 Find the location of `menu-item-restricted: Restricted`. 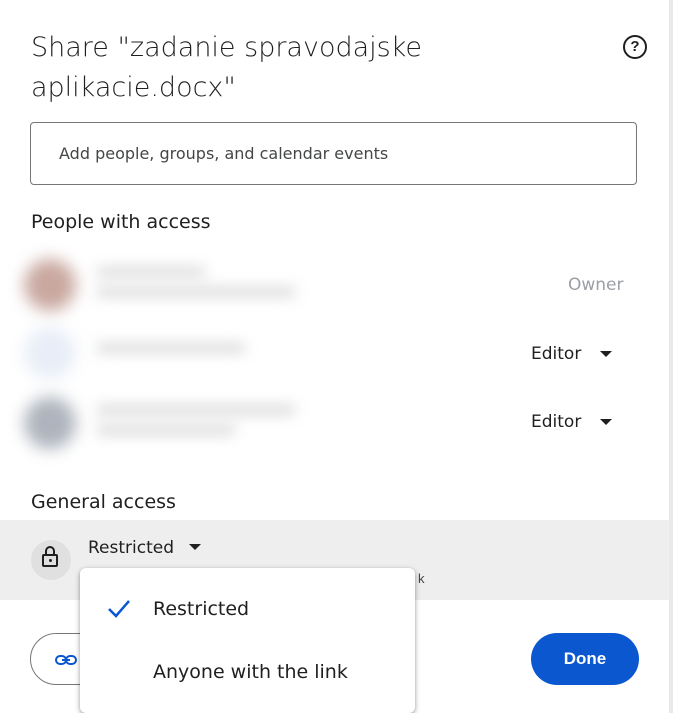

menu-item-restricted: Restricted is located at coordinates (247, 609).